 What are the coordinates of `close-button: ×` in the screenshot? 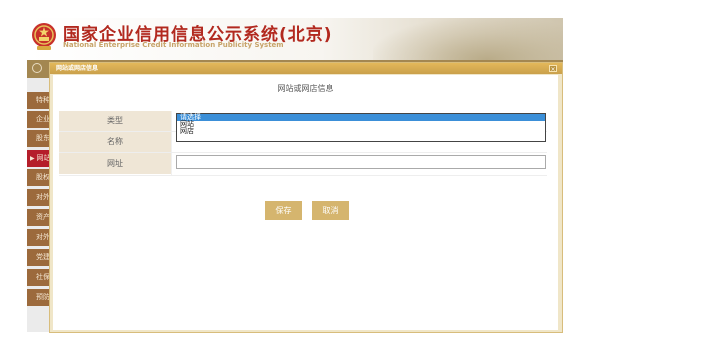 It's located at (553, 69).